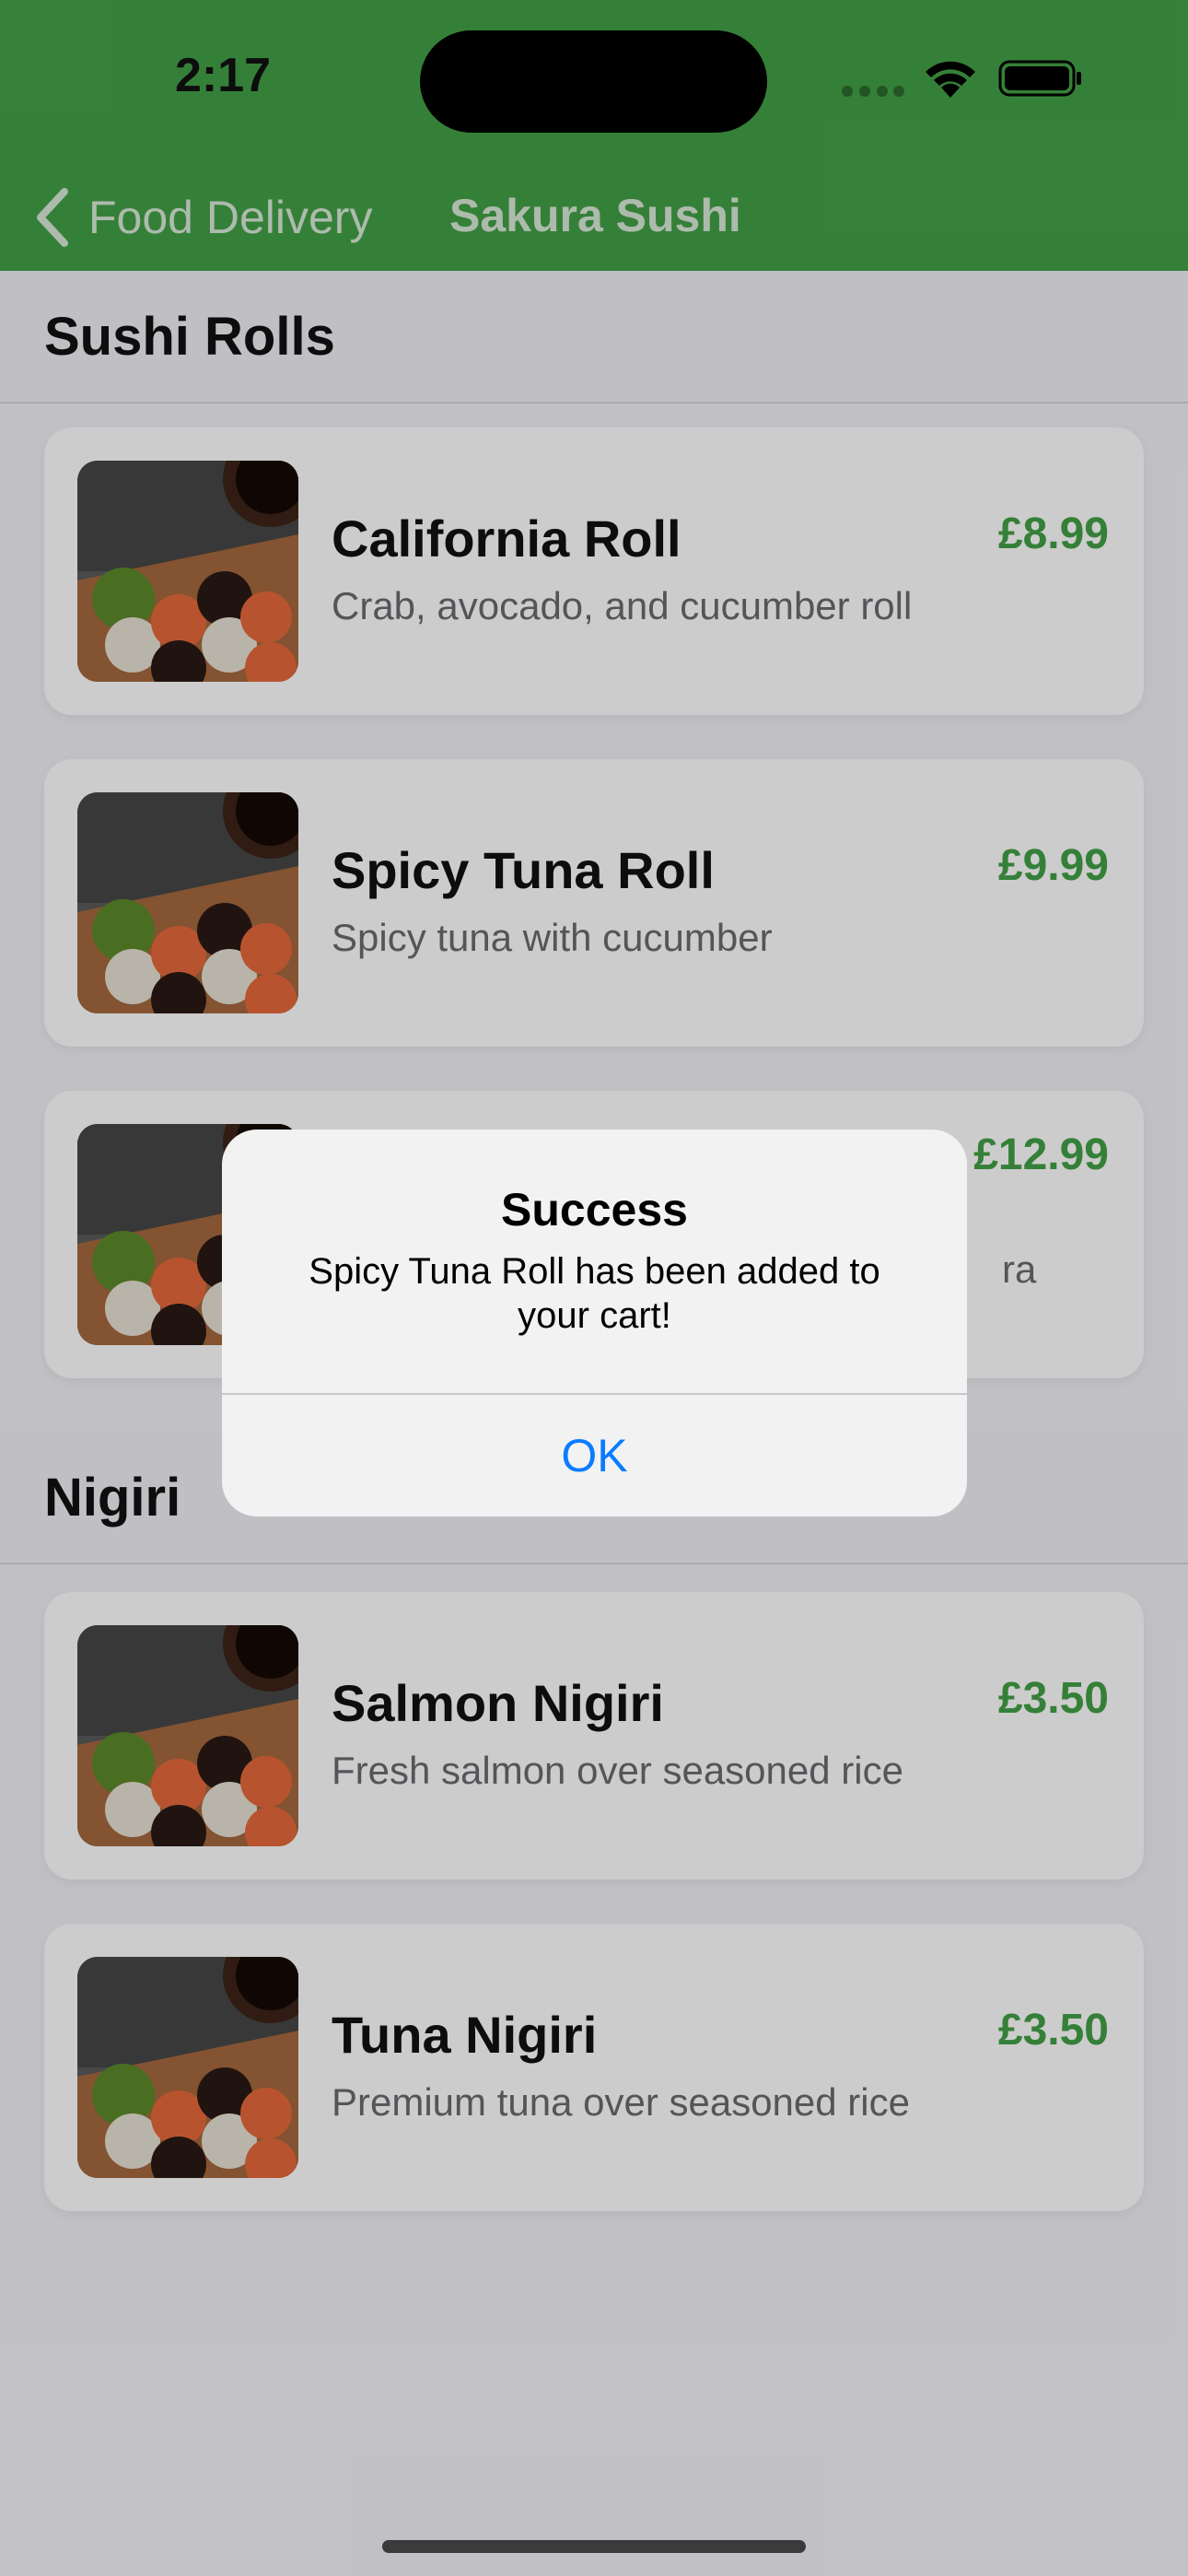  What do you see at coordinates (594, 1209) in the screenshot?
I see `alert-title: Success` at bounding box center [594, 1209].